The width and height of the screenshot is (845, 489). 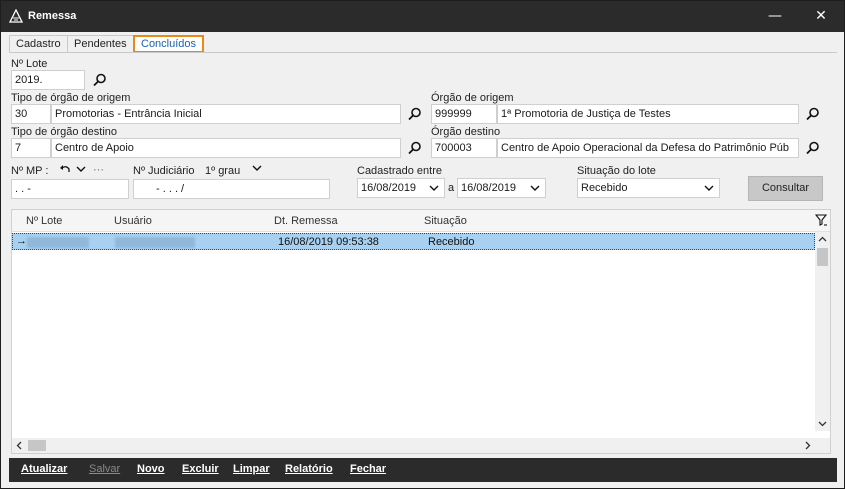 I want to click on salvar-button: Salvar, so click(x=104, y=469).